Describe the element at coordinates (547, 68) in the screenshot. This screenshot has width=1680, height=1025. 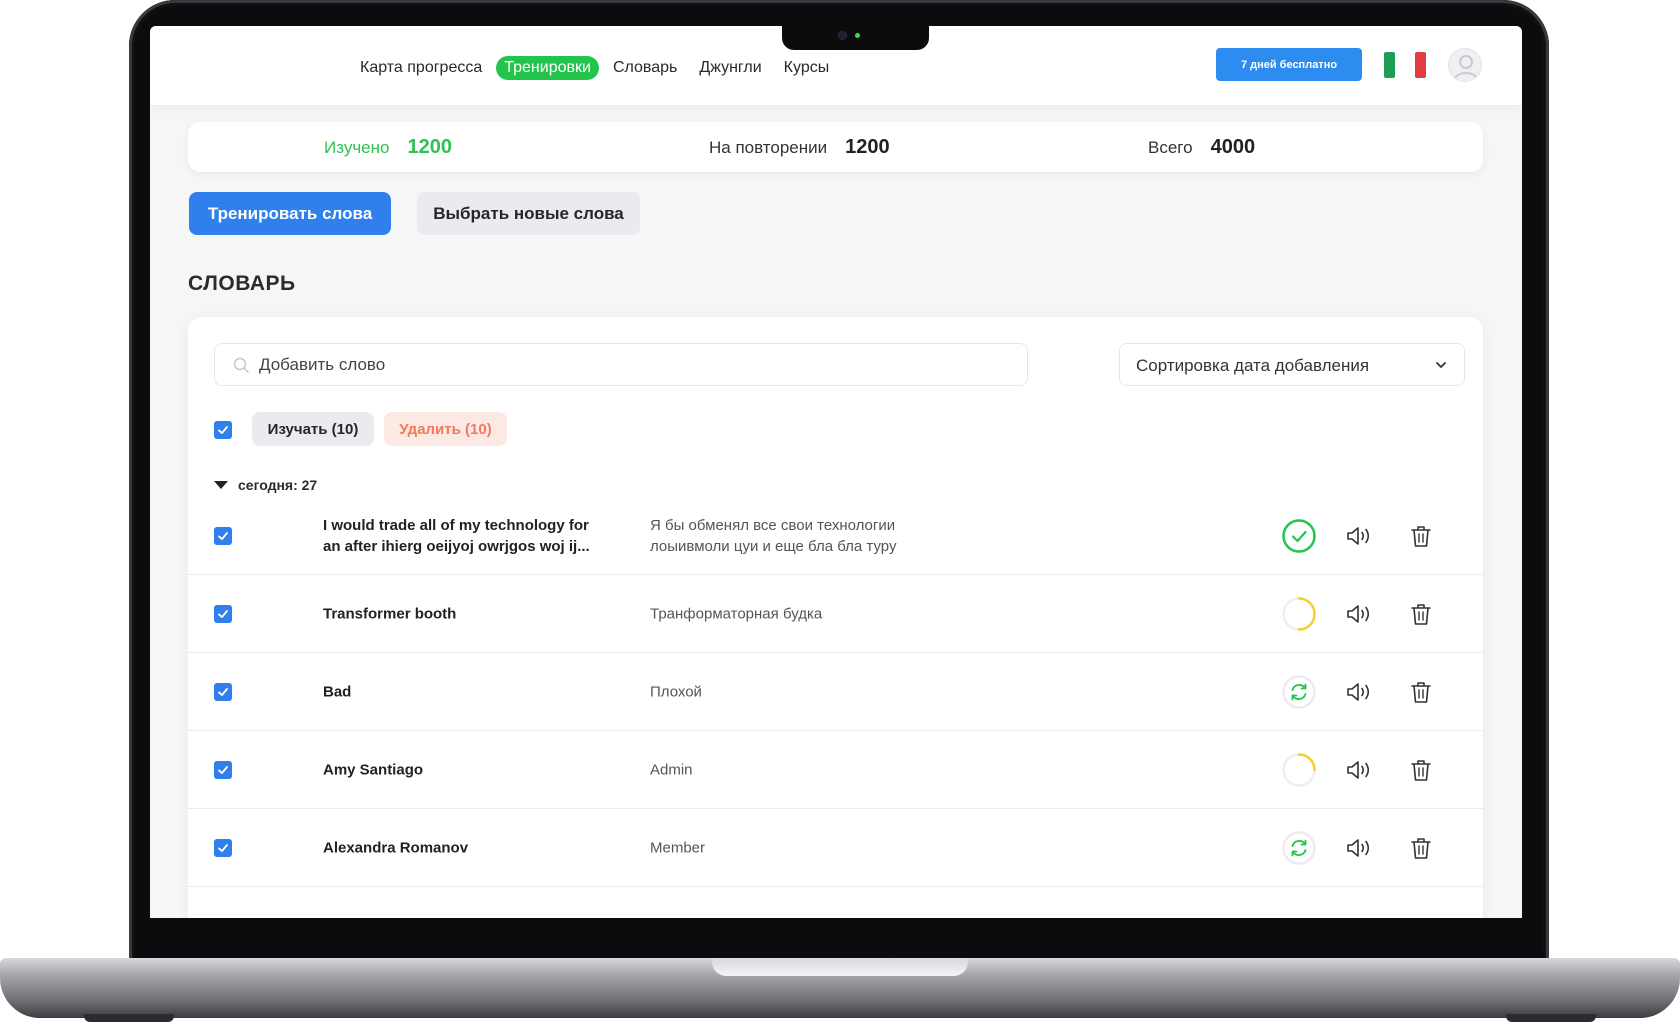
I see `nav-trainings: Тренировки` at that location.